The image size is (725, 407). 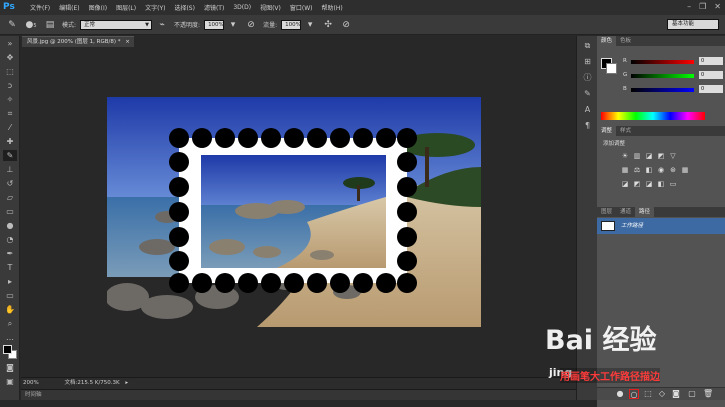 I want to click on toolbar-collapse-icon: », so click(x=10, y=43).